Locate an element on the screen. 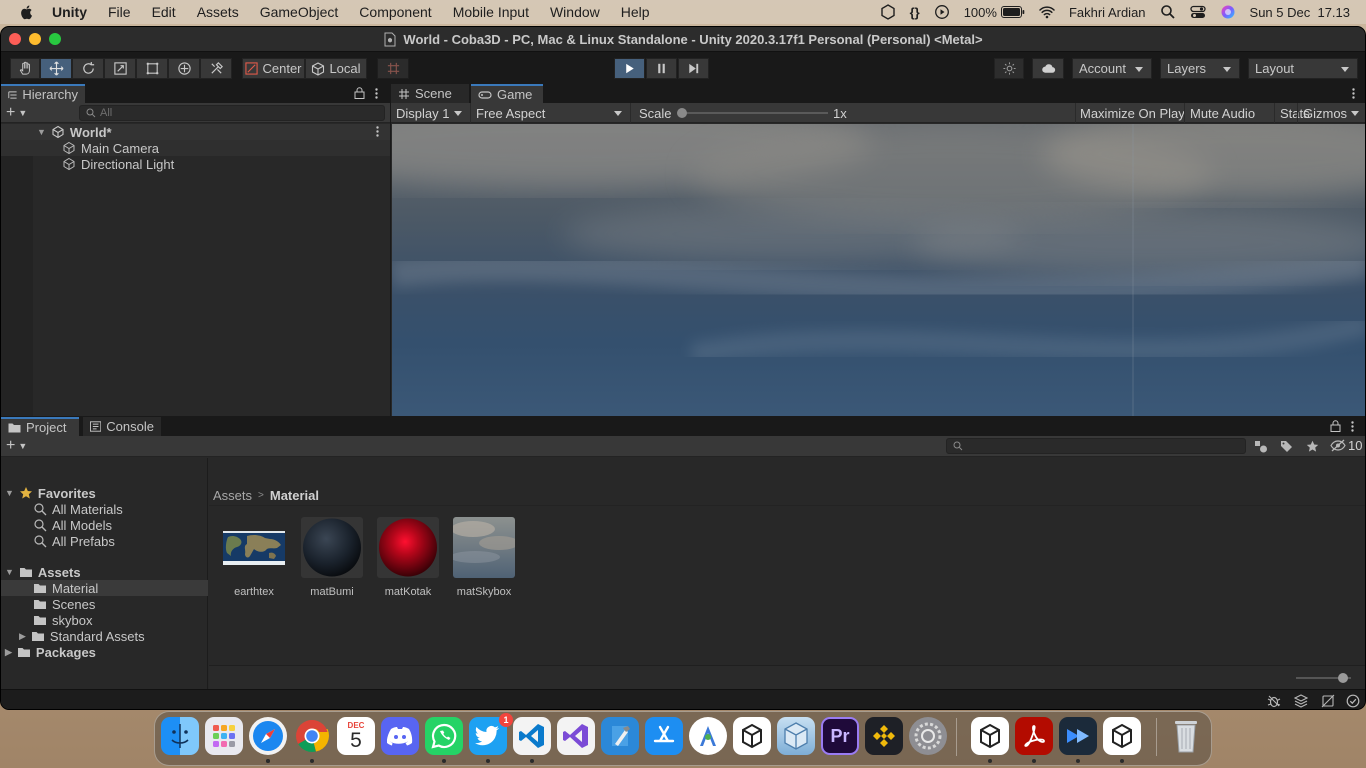  siri-icon is located at coordinates (1228, 12).